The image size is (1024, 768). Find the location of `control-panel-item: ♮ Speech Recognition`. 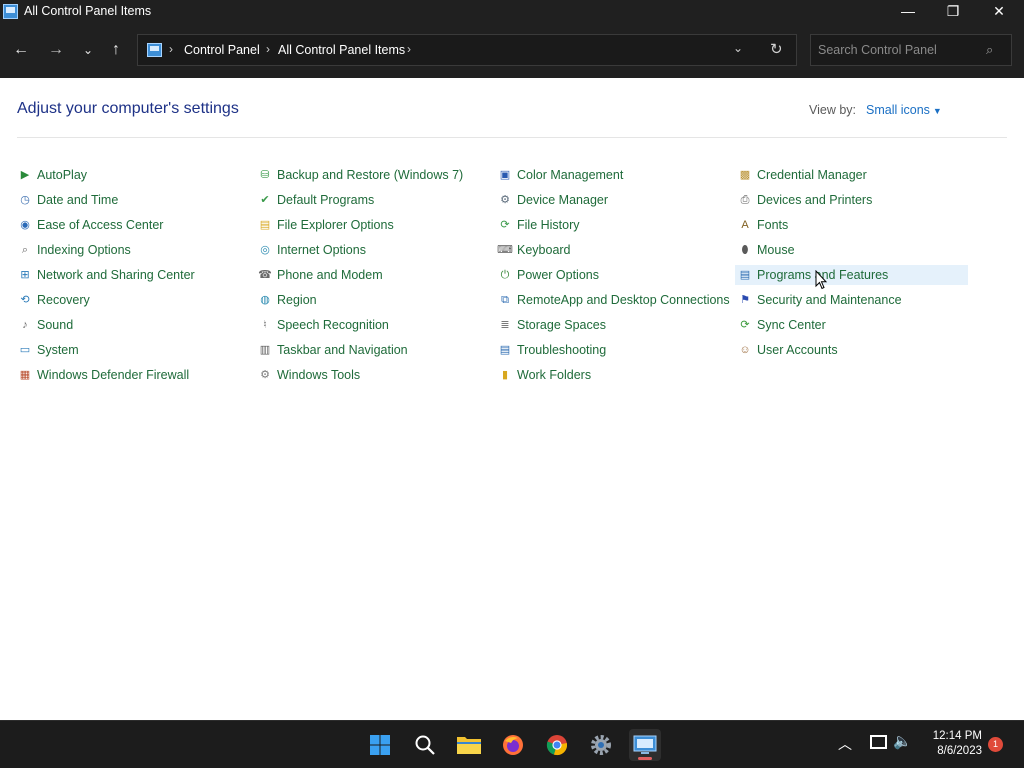

control-panel-item: ♮ Speech Recognition is located at coordinates (323, 325).